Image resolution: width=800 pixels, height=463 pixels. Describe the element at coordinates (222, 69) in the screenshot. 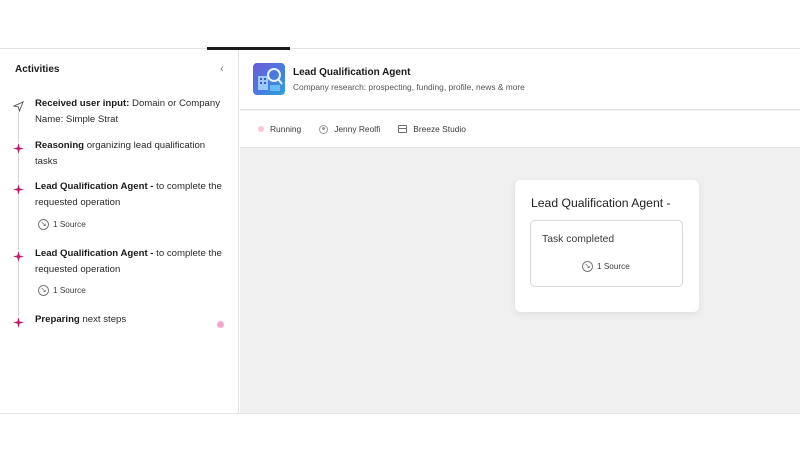

I see `chevron-left-icon: ‹` at that location.